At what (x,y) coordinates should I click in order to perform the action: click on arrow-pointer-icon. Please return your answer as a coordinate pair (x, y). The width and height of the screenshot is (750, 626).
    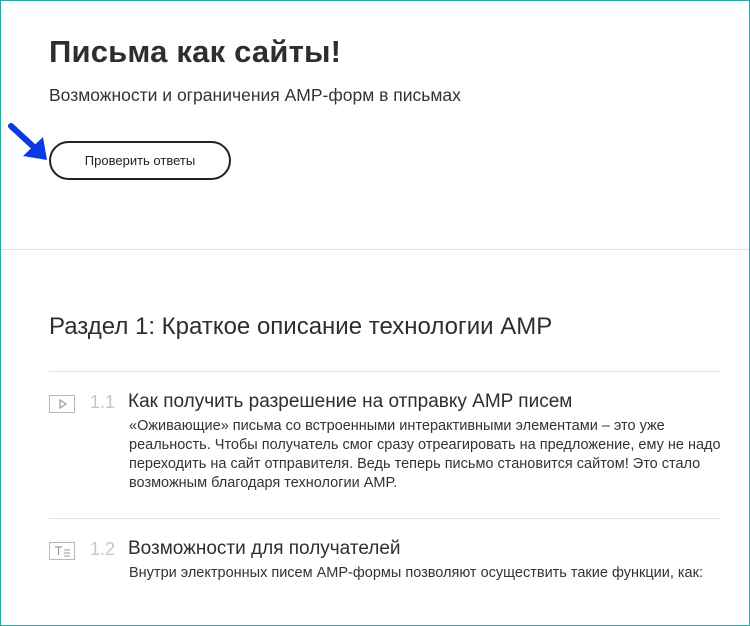
    Looking at the image, I should click on (27, 141).